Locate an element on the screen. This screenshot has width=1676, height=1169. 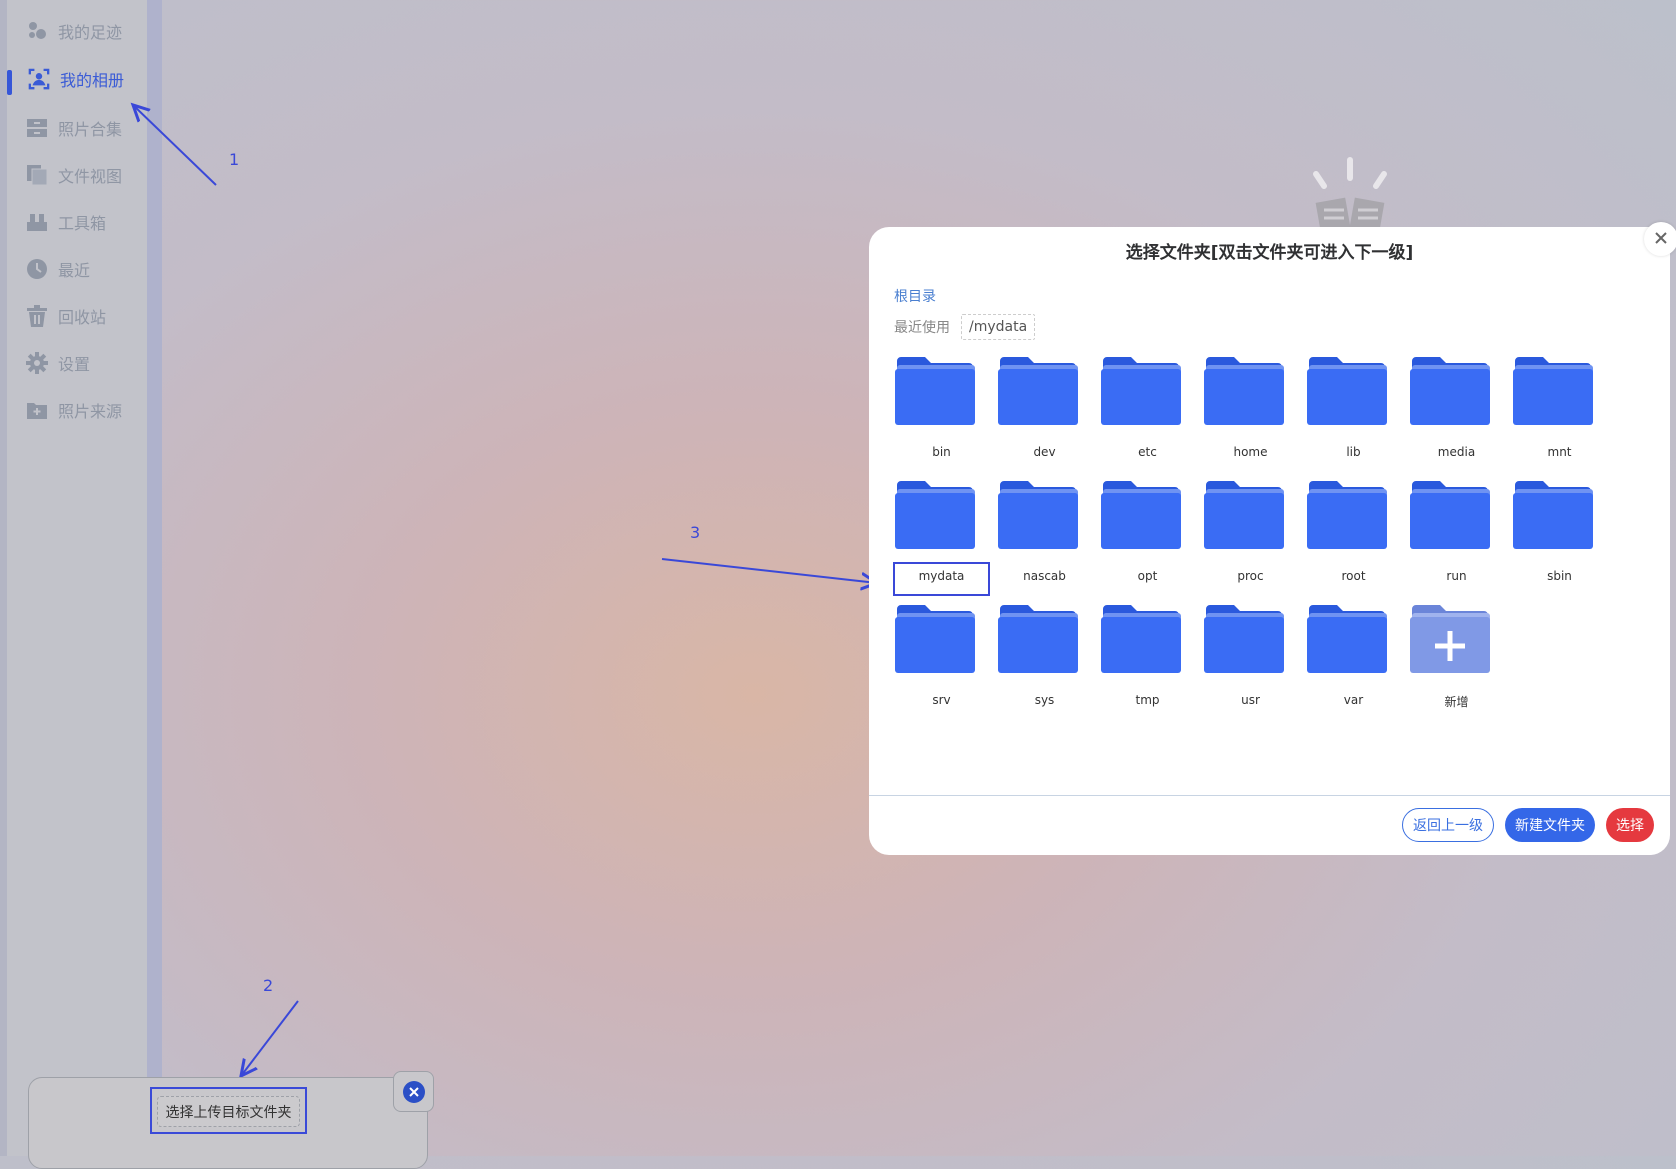
recent-label: 最近使用 is located at coordinates (922, 328).